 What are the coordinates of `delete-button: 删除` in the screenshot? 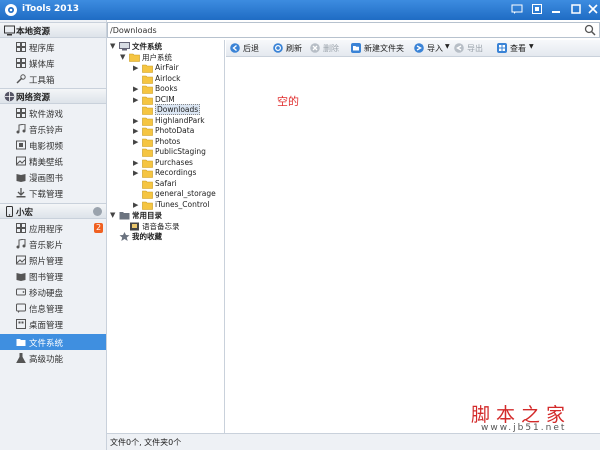 It's located at (327, 48).